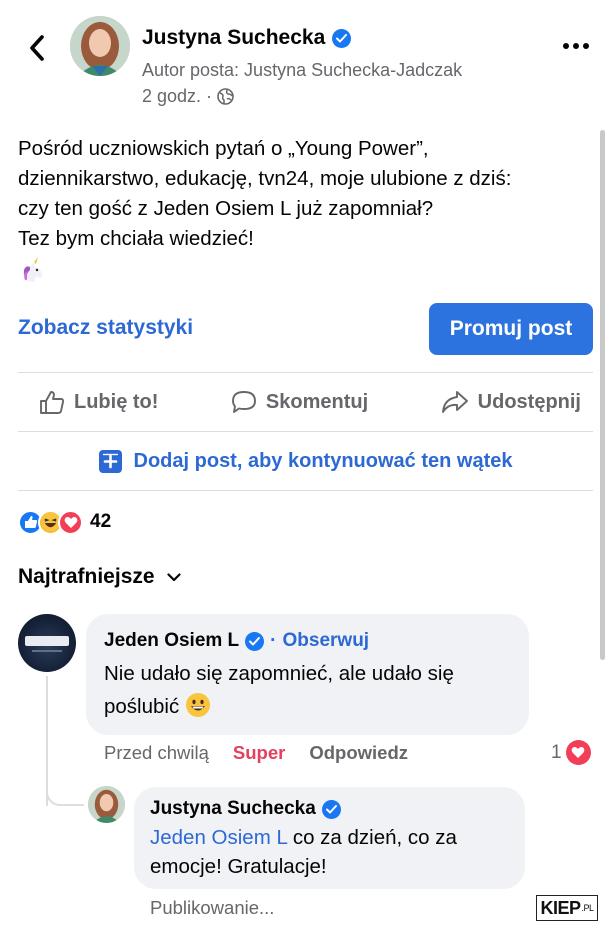 This screenshot has height=929, width=610. Describe the element at coordinates (106, 804) in the screenshot. I see `reply-author-avatar` at that location.